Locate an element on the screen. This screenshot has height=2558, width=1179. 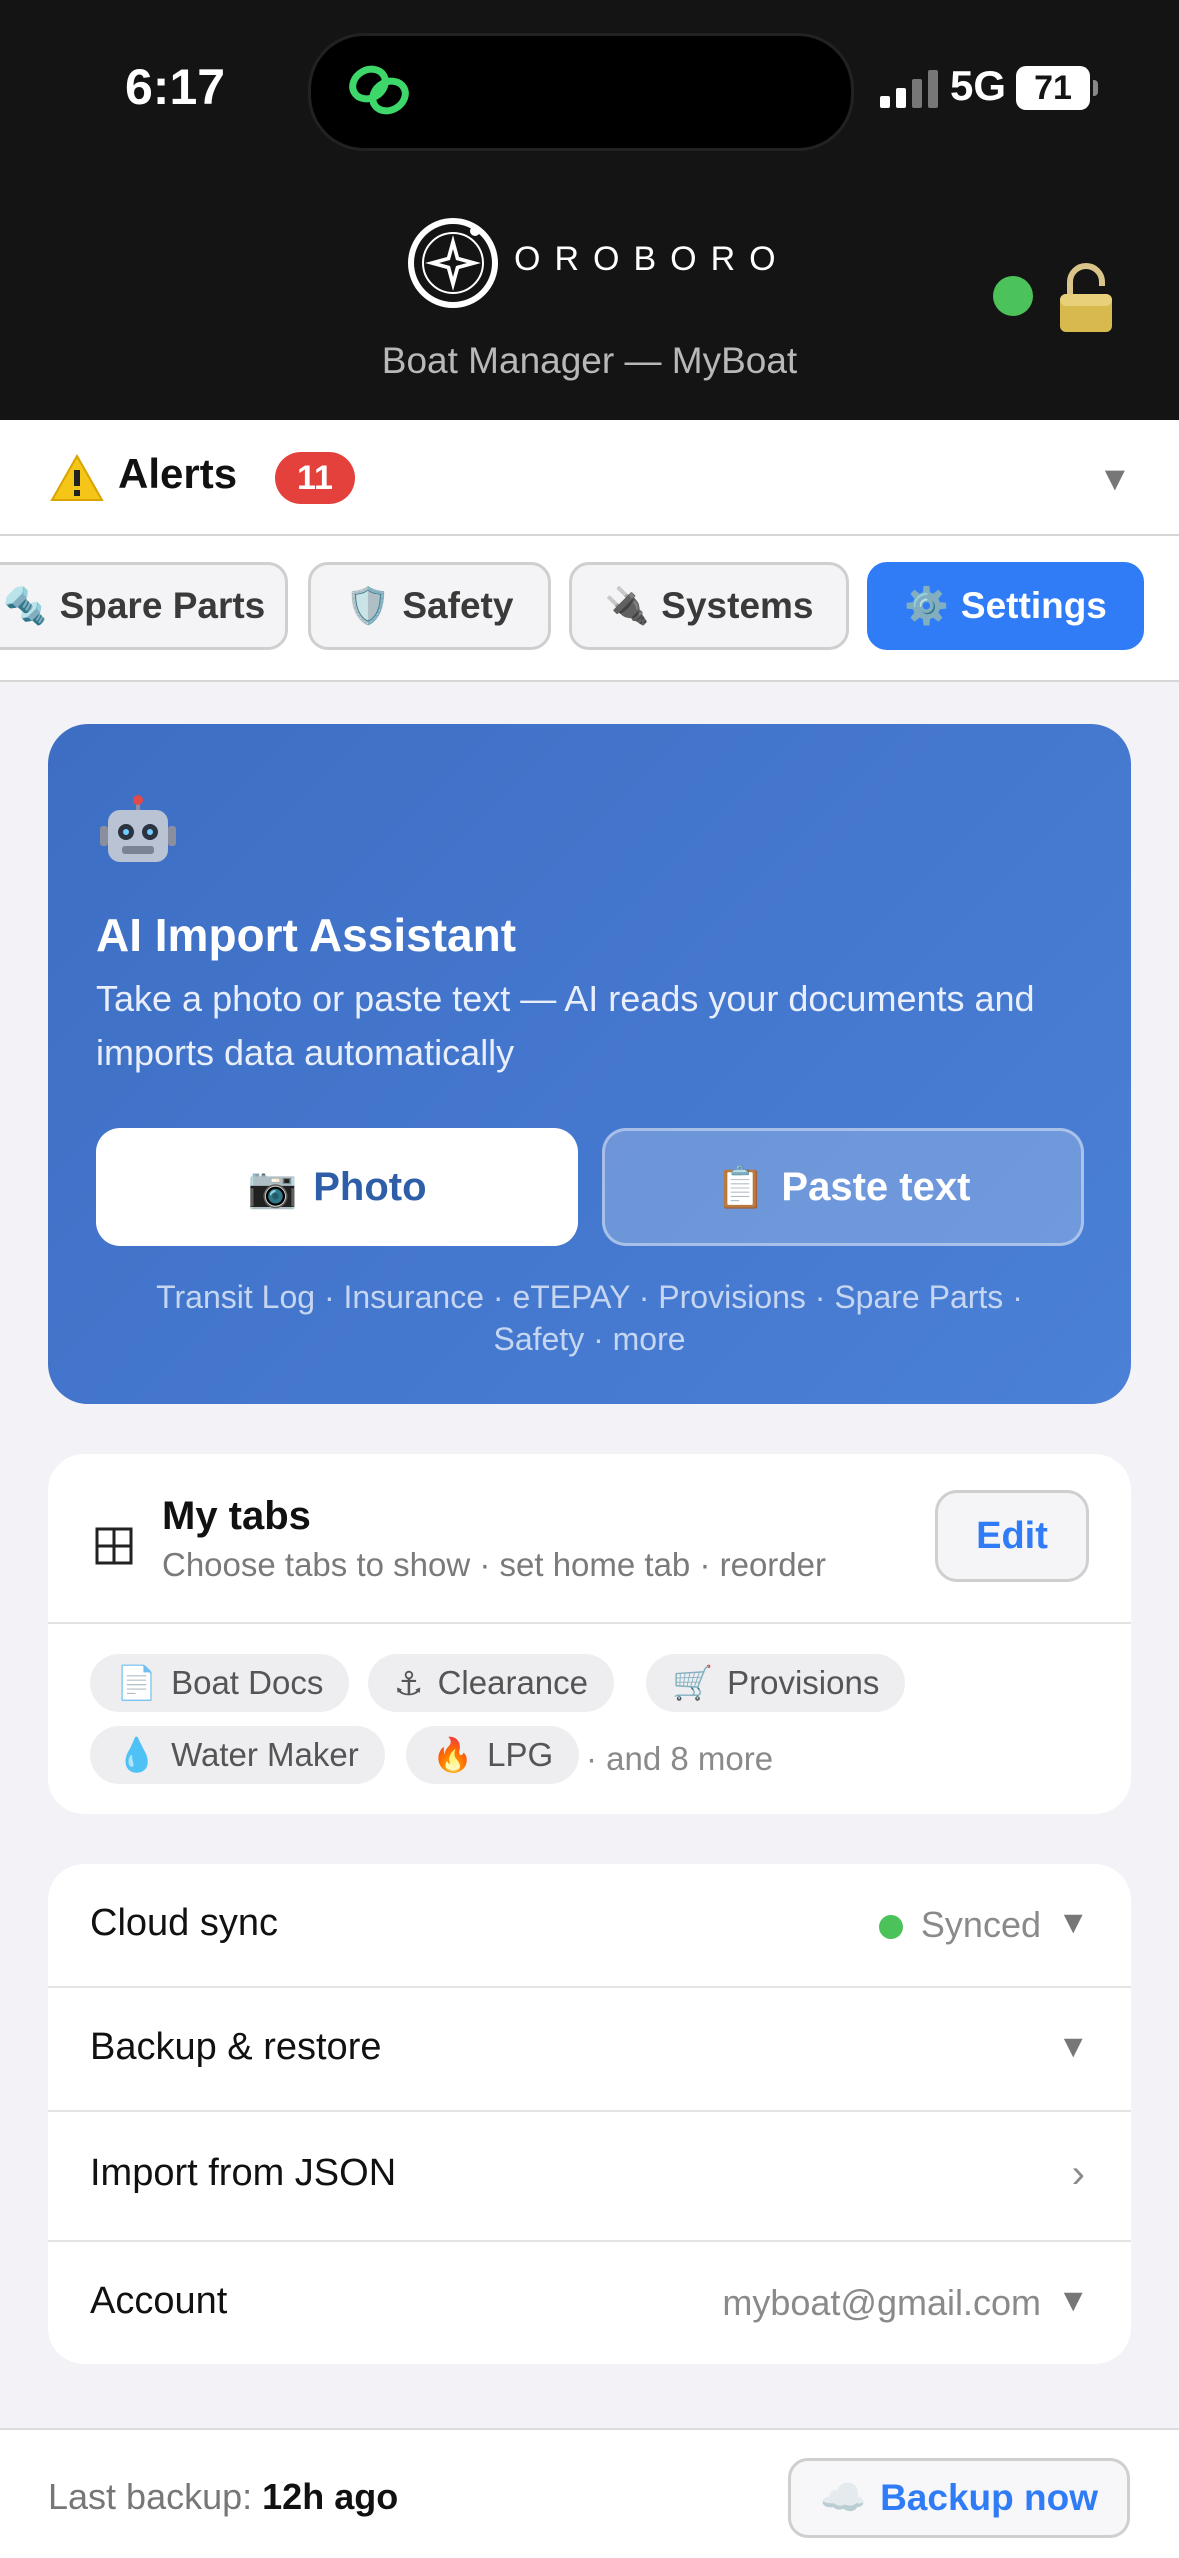
warning-icon is located at coordinates (77, 477).